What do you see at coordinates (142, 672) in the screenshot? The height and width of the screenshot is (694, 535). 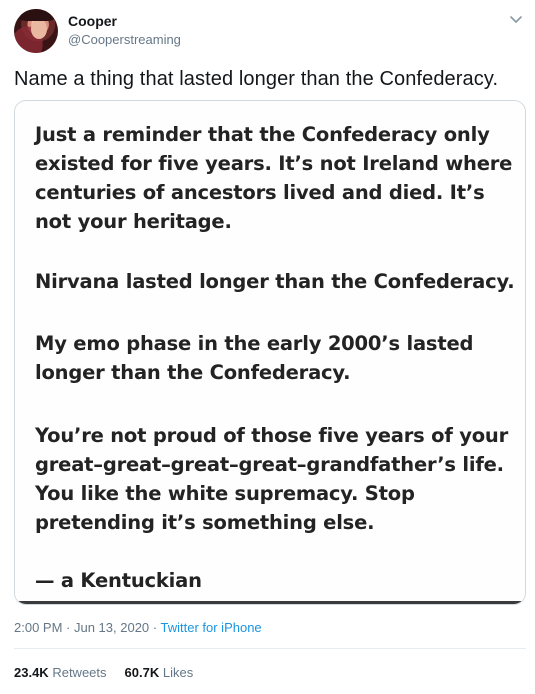 I see `likes-count: 60.7K` at bounding box center [142, 672].